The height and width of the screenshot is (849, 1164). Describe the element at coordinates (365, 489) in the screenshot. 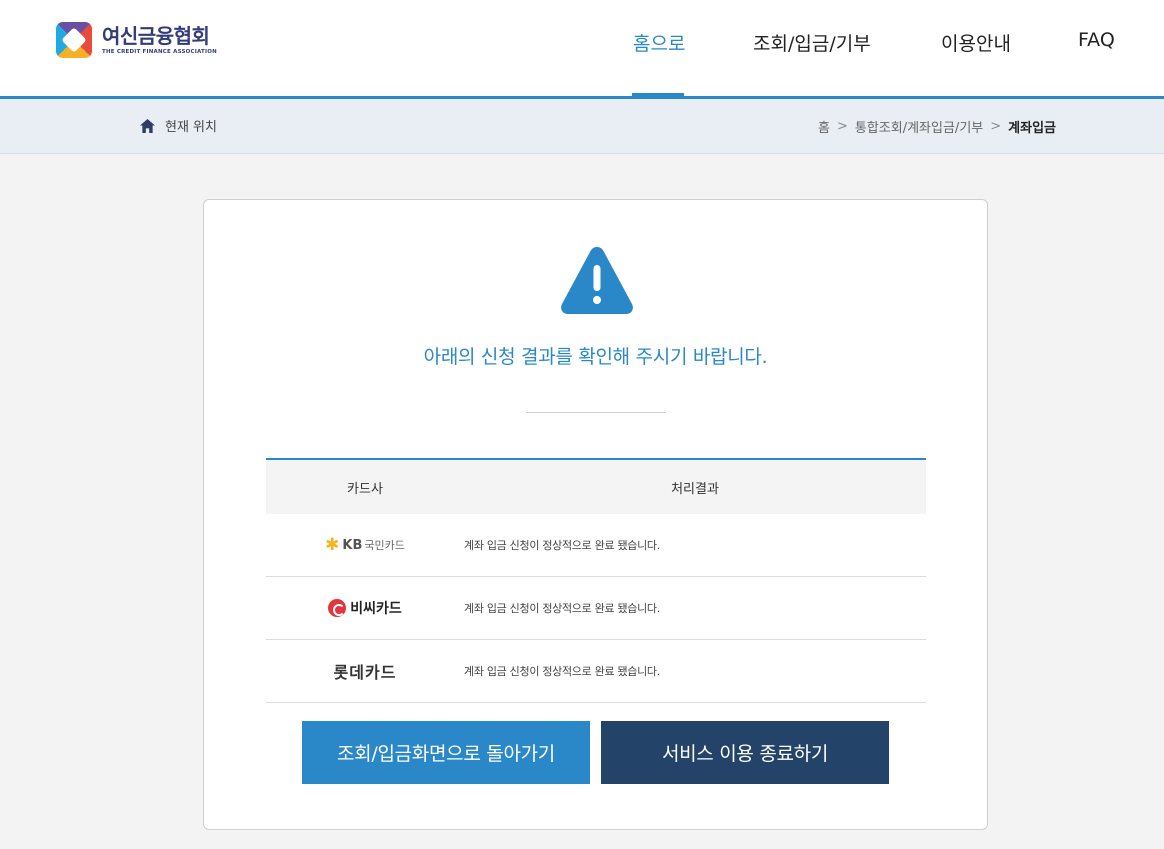

I see `column-header-card: 카드사` at that location.